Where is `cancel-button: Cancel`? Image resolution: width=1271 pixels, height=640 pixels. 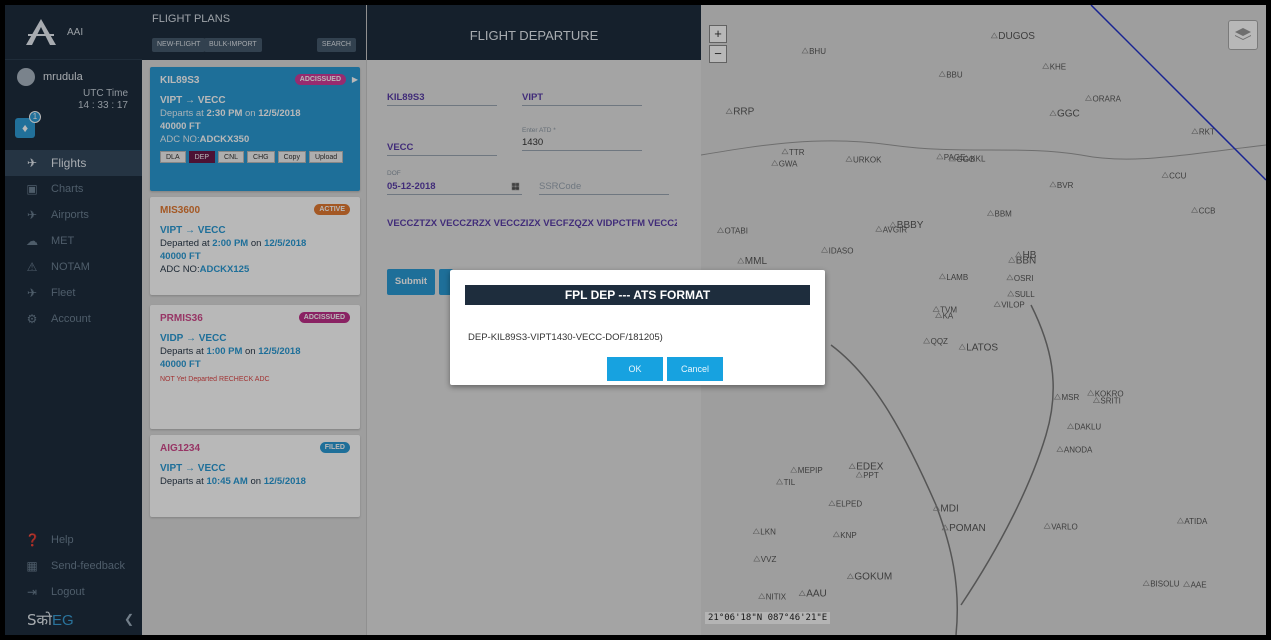 cancel-button: Cancel is located at coordinates (695, 369).